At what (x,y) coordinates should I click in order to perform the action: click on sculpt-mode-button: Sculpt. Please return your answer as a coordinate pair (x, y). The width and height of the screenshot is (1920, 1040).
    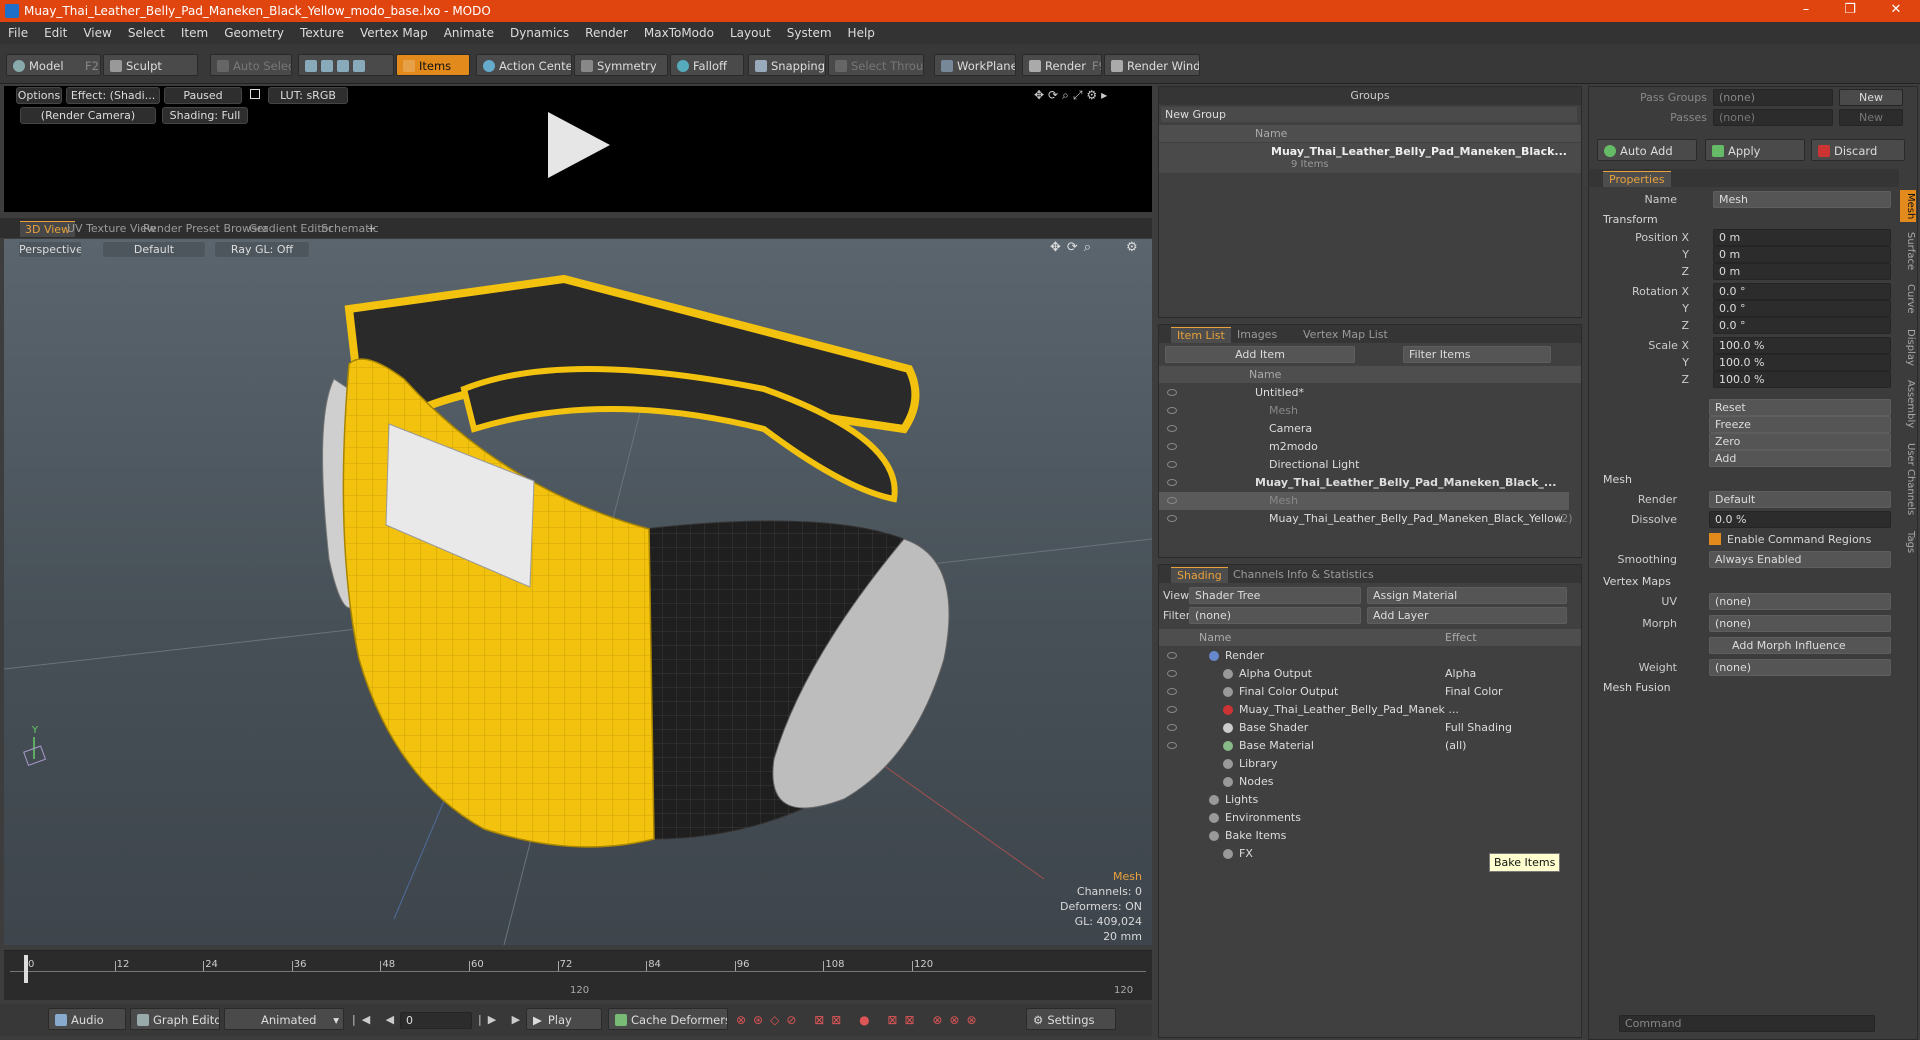
    Looking at the image, I should click on (150, 65).